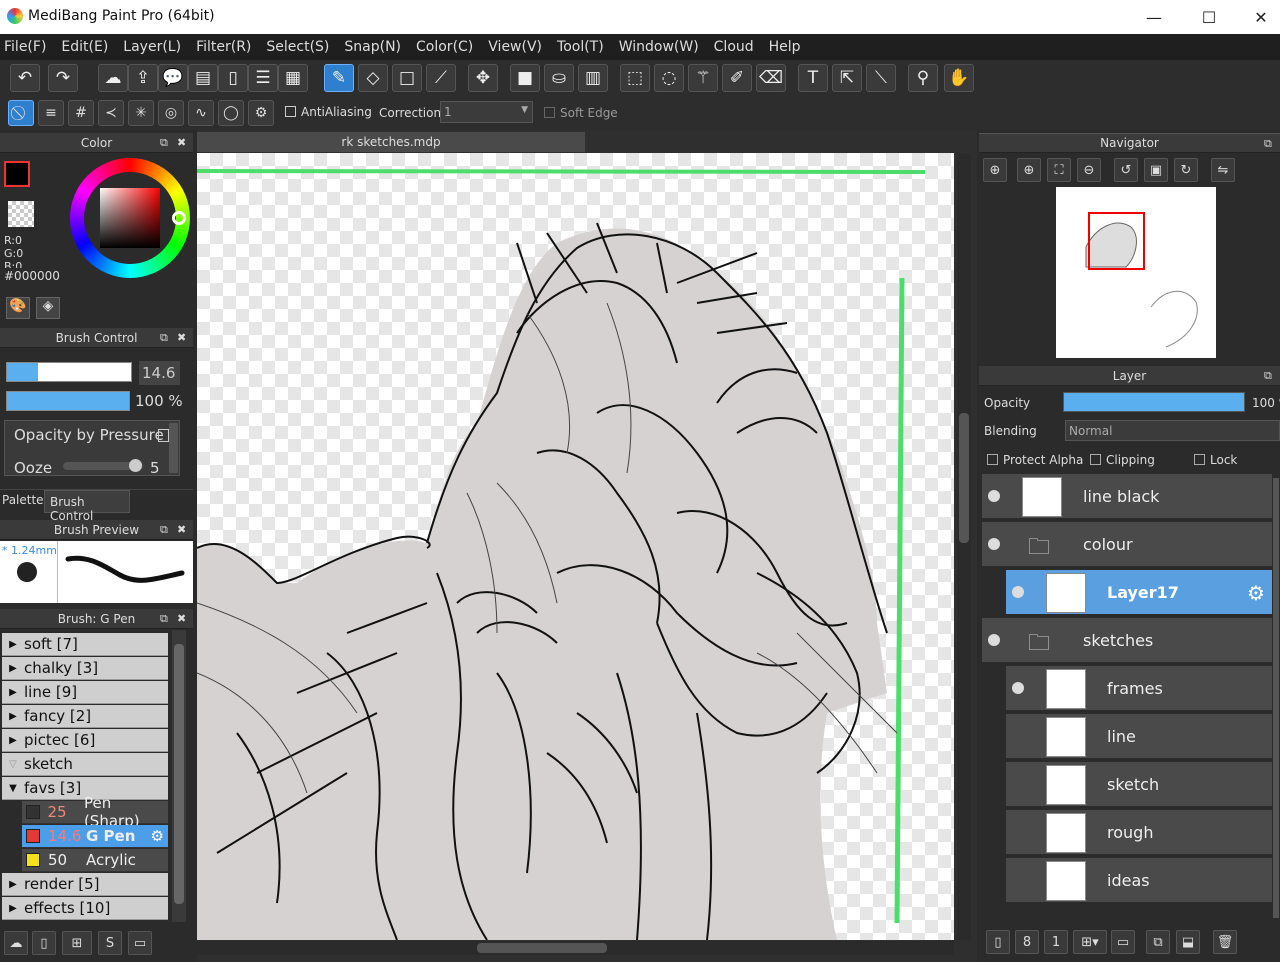  Describe the element at coordinates (81, 113) in the screenshot. I see `grid-snap-icon: #` at that location.